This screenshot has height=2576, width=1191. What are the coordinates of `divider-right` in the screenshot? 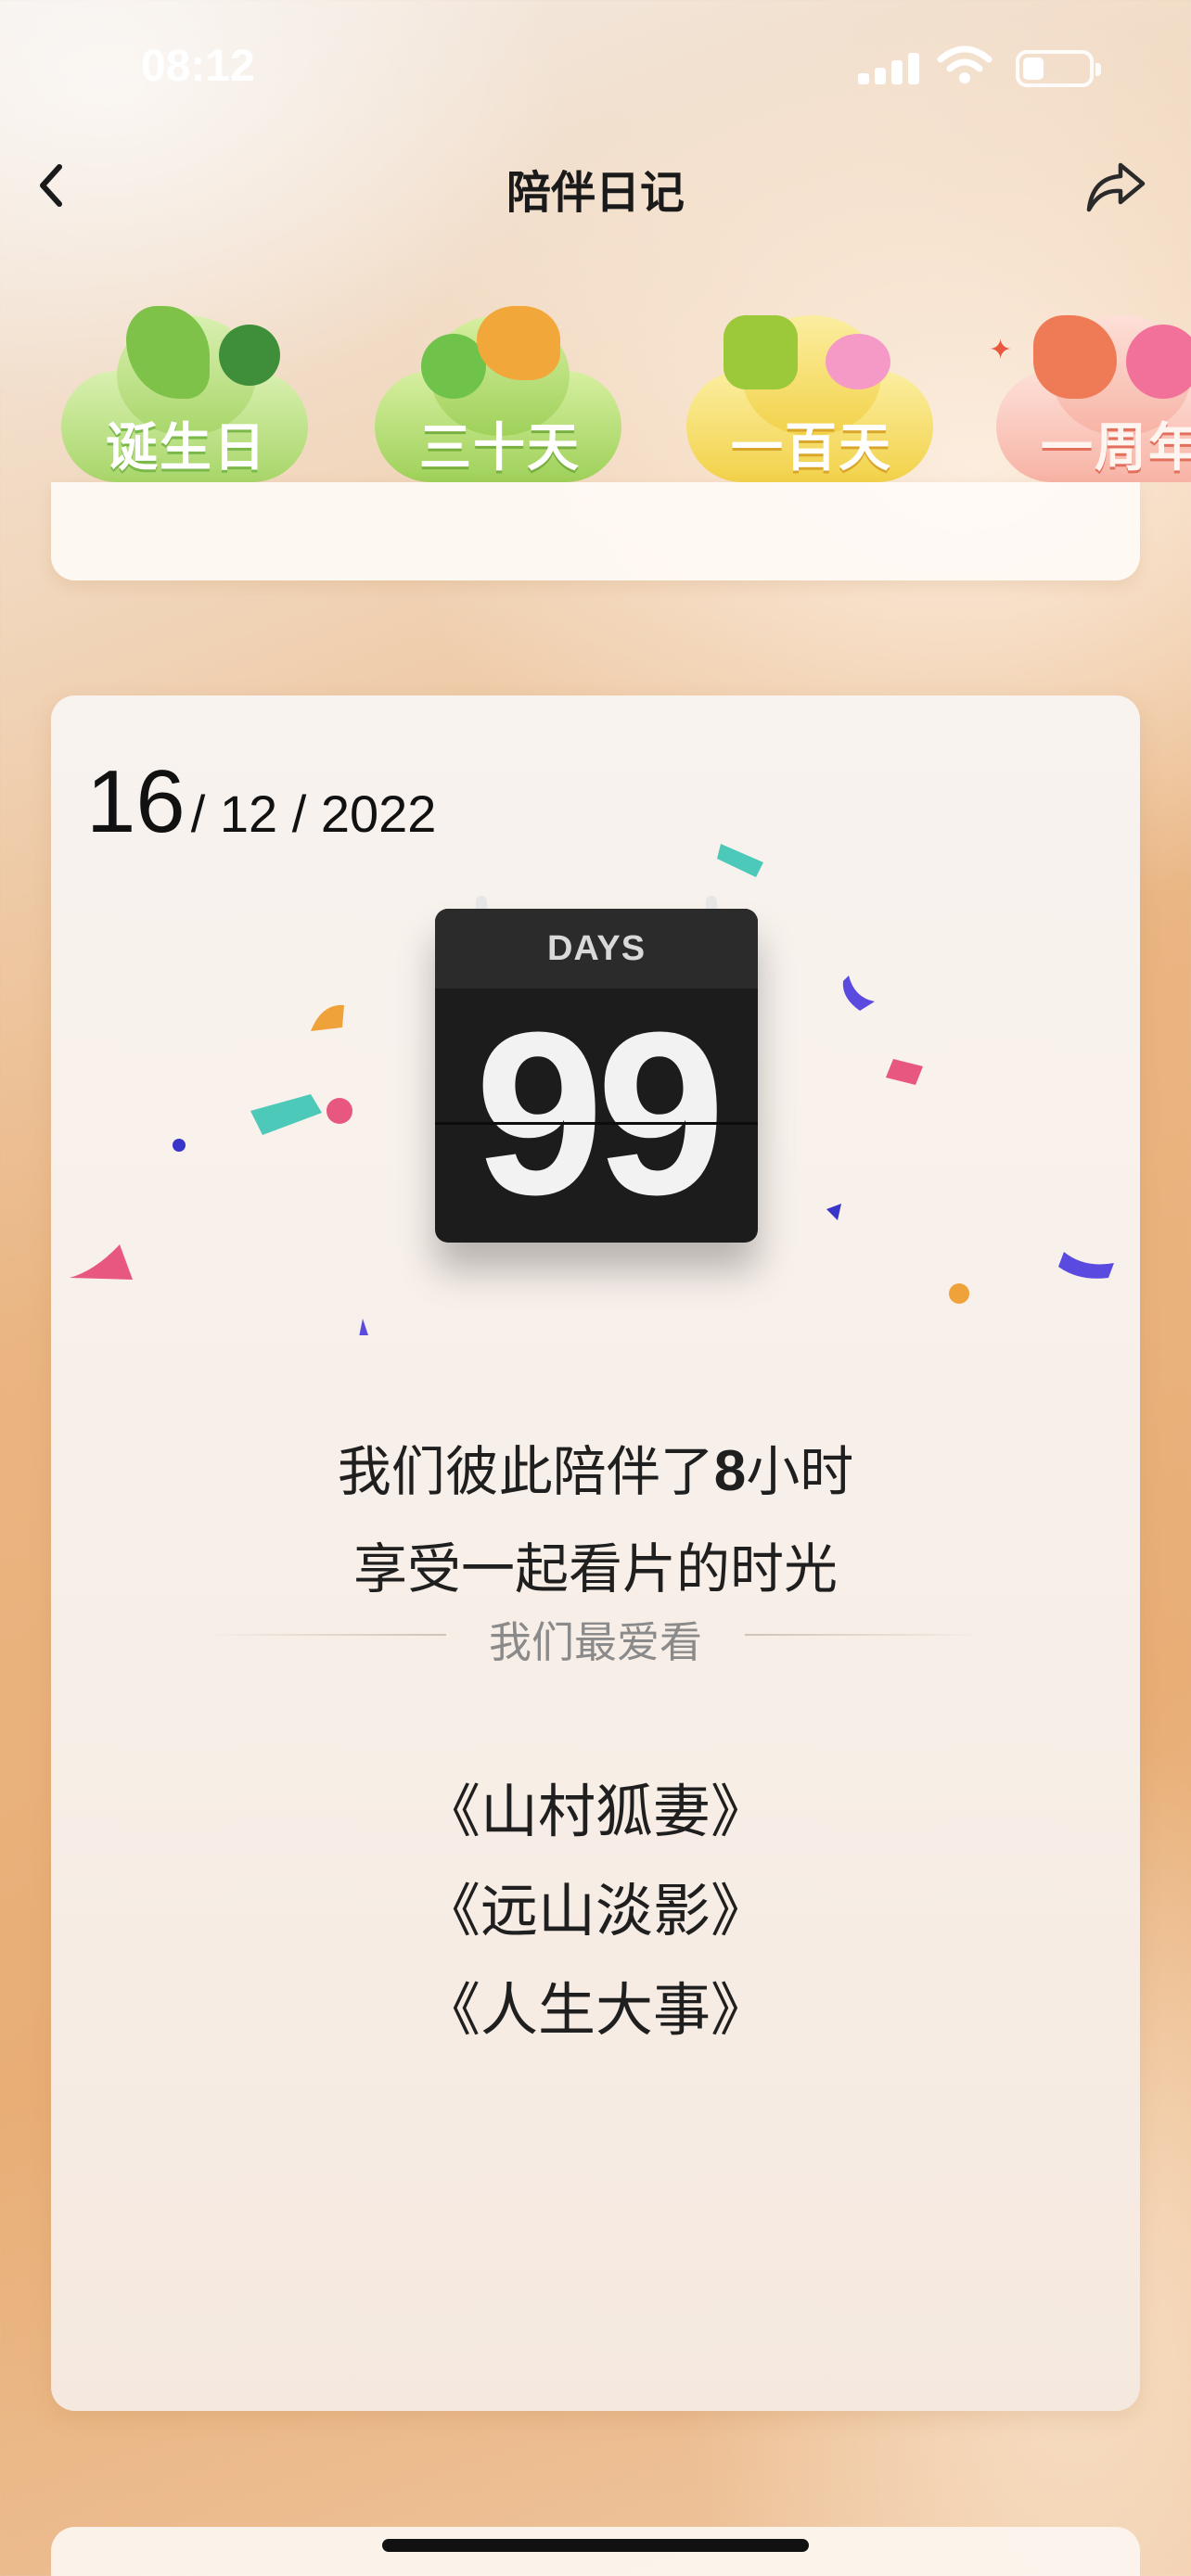 It's located at (866, 1635).